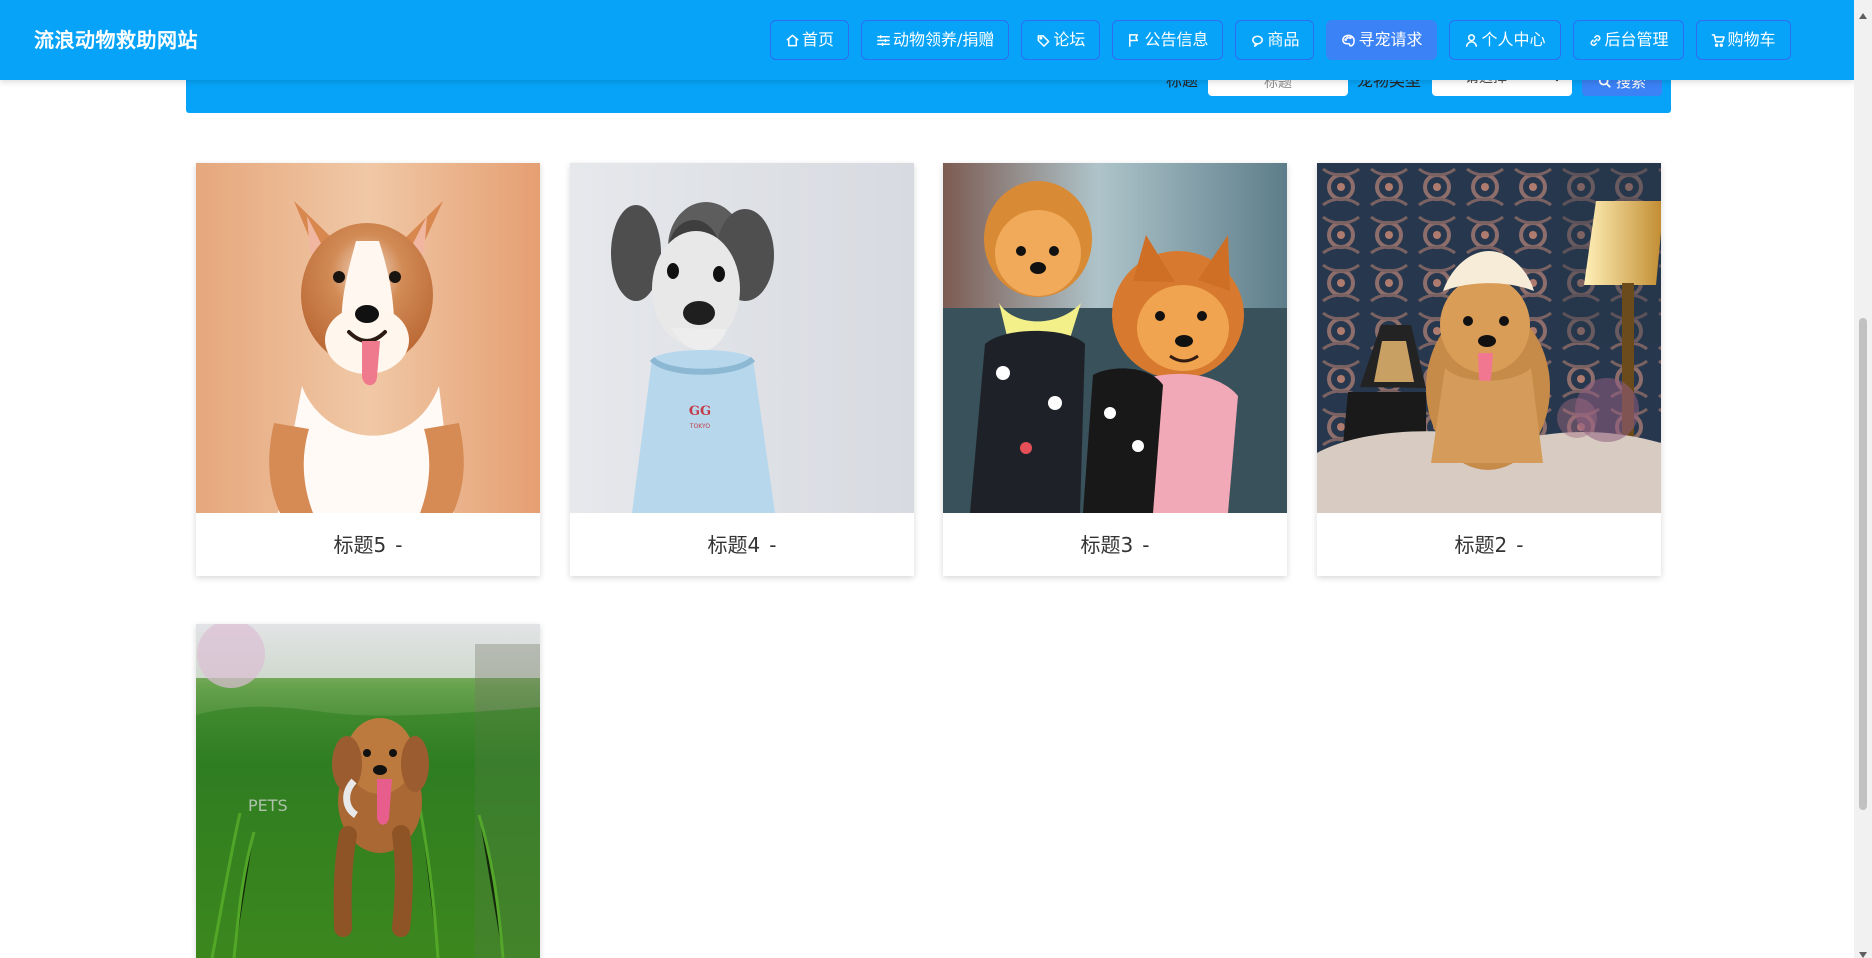 This screenshot has height=958, width=1872. I want to click on nav-products-button: 商品, so click(1275, 40).